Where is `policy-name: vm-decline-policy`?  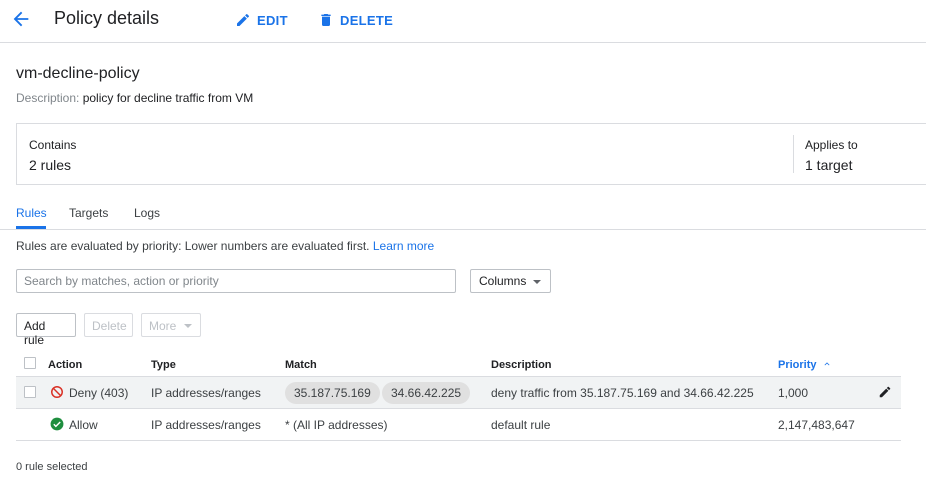
policy-name: vm-decline-policy is located at coordinates (78, 73).